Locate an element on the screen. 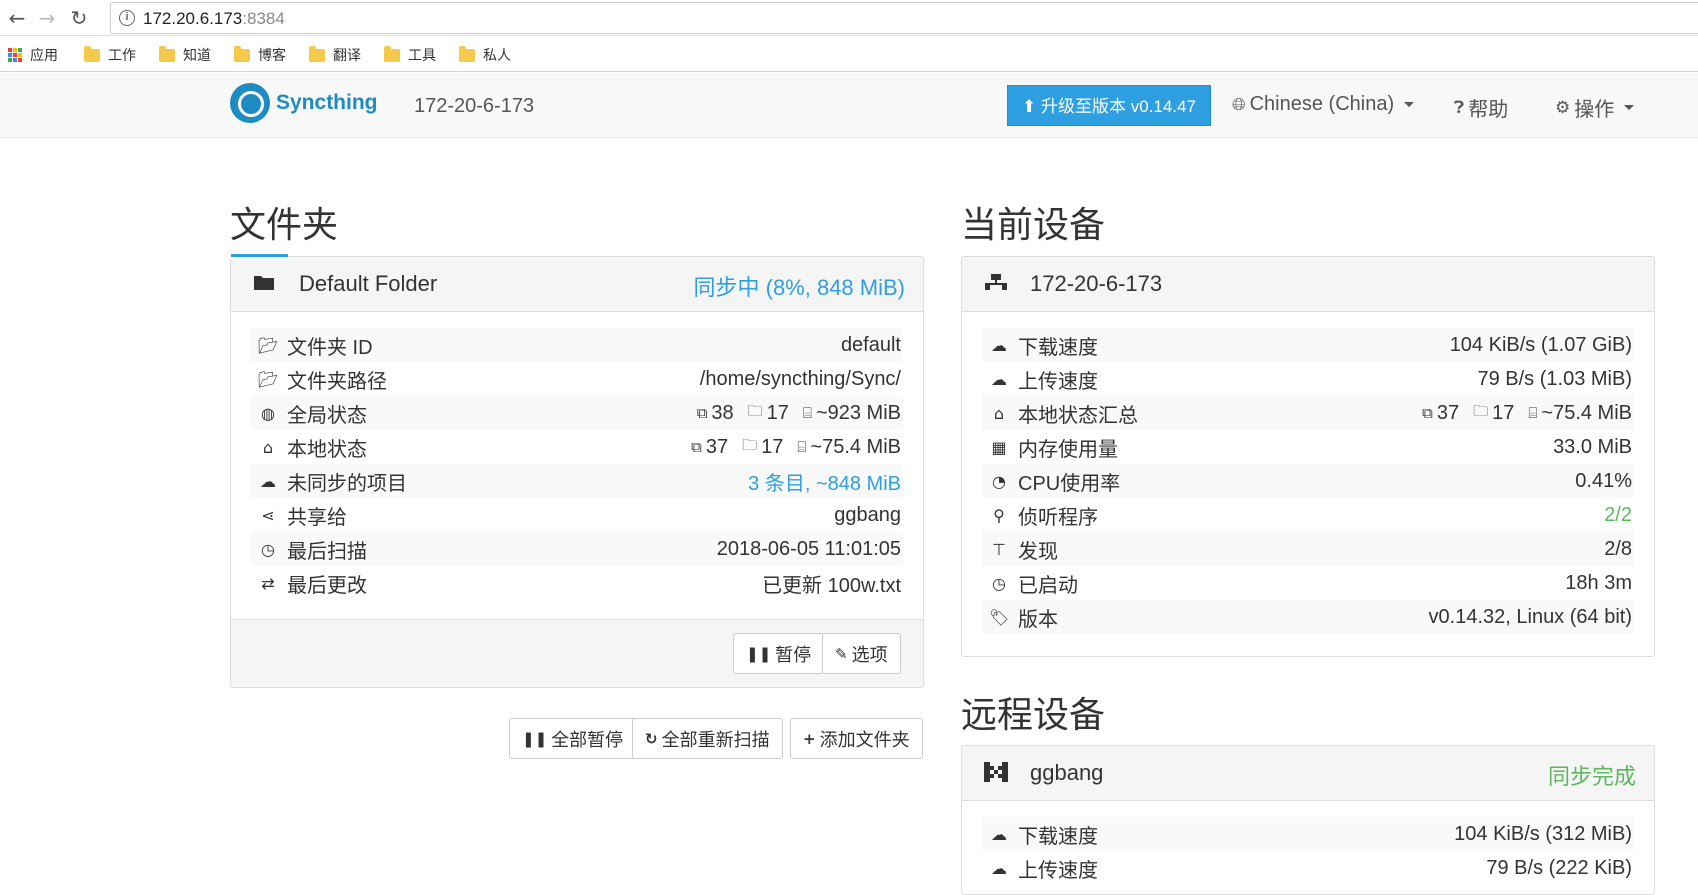 This screenshot has width=1698, height=895. row-value: /home/syncthing/Sync/ is located at coordinates (800, 378).